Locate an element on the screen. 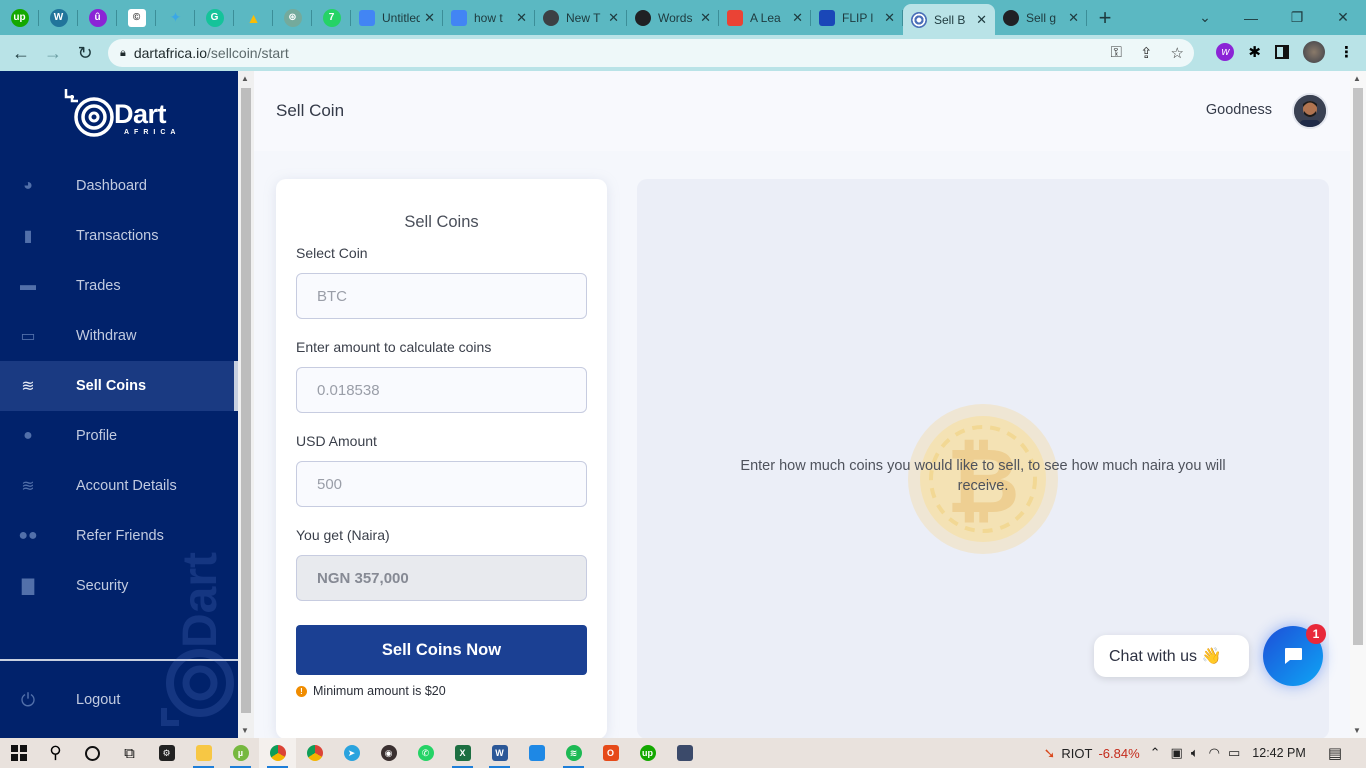 This screenshot has height=768, width=1366. pinned-tab-grammarly: G is located at coordinates (214, 17).